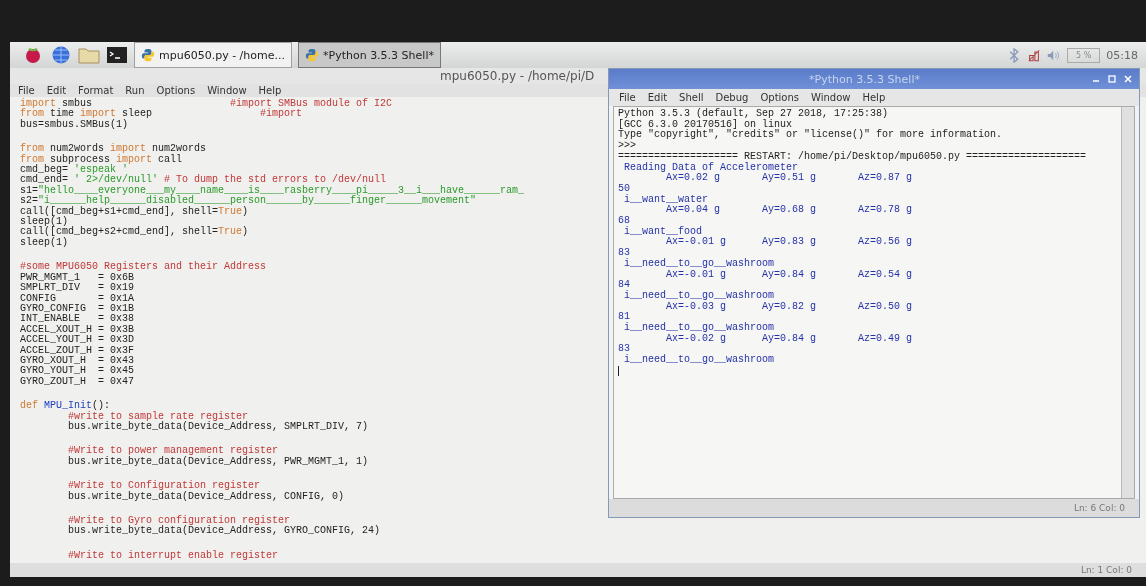  I want to click on code-text: CONFIG = 0x1A, so click(77, 298).